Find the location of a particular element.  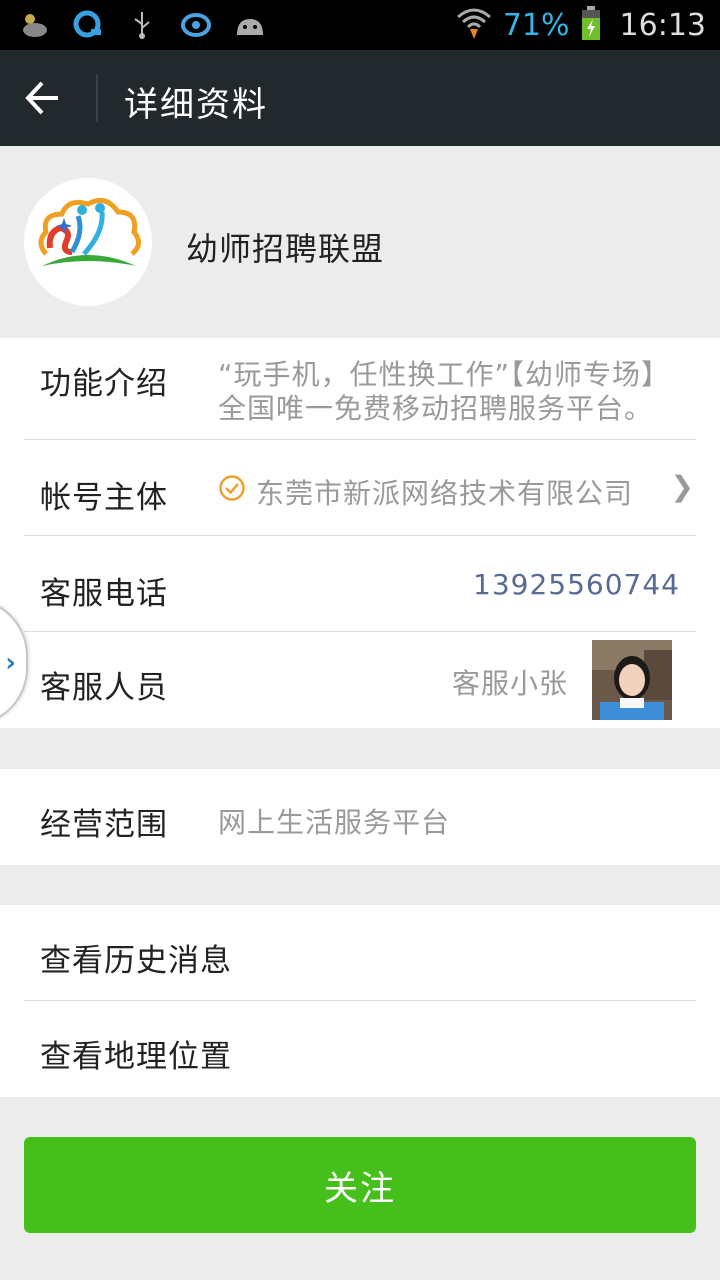

page-title: 详细资料 is located at coordinates (196, 105).